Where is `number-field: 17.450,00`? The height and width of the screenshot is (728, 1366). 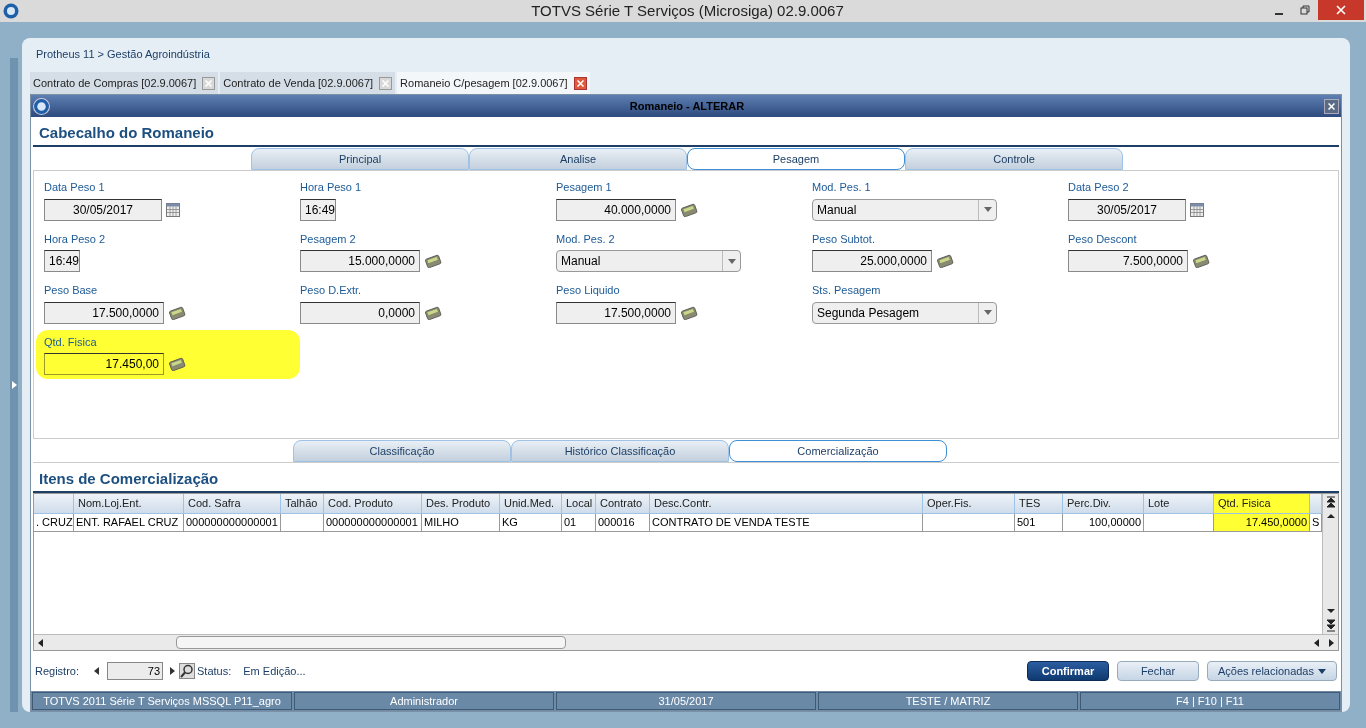 number-field: 17.450,00 is located at coordinates (104, 364).